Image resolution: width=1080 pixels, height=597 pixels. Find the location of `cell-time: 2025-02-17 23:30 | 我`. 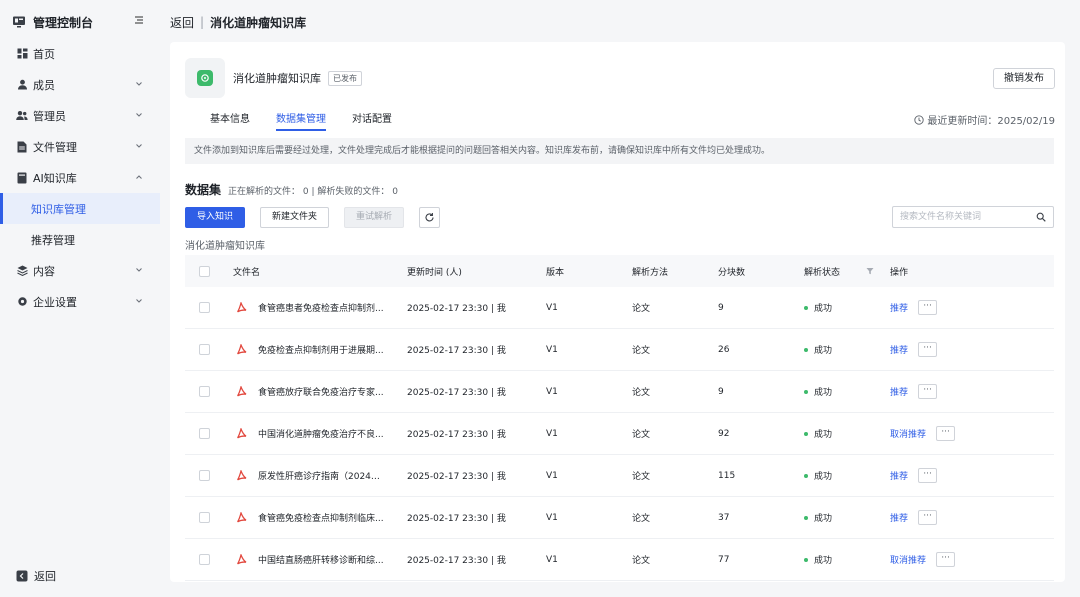

cell-time: 2025-02-17 23:30 | 我 is located at coordinates (456, 435).